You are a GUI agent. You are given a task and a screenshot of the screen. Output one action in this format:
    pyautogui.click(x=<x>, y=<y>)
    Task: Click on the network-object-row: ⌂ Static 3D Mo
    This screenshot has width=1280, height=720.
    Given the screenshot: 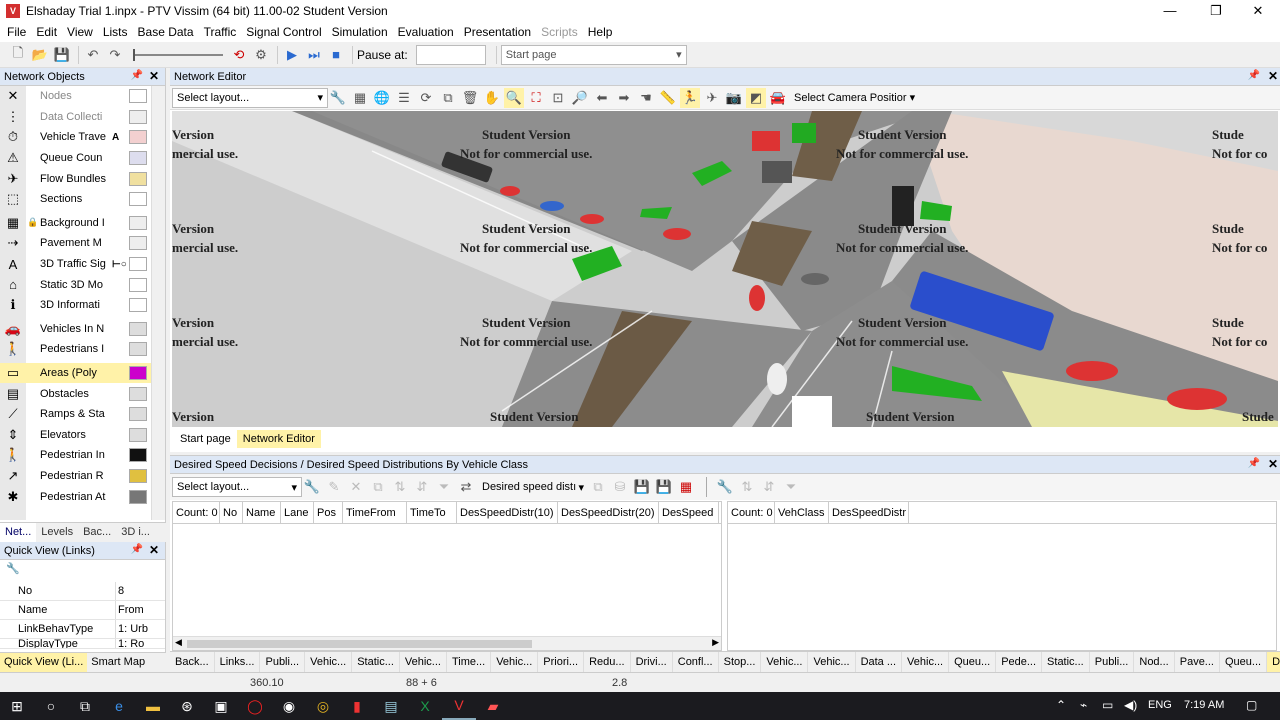 What is the action you would take?
    pyautogui.click(x=82, y=284)
    